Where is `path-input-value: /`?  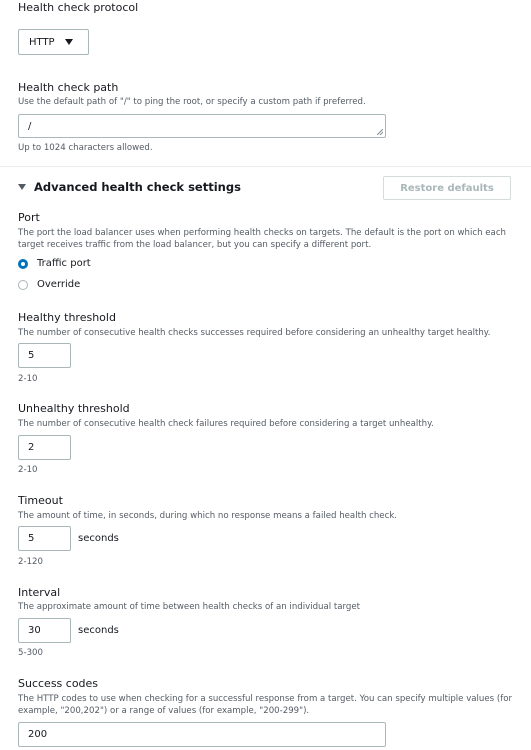
path-input-value: / is located at coordinates (30, 126).